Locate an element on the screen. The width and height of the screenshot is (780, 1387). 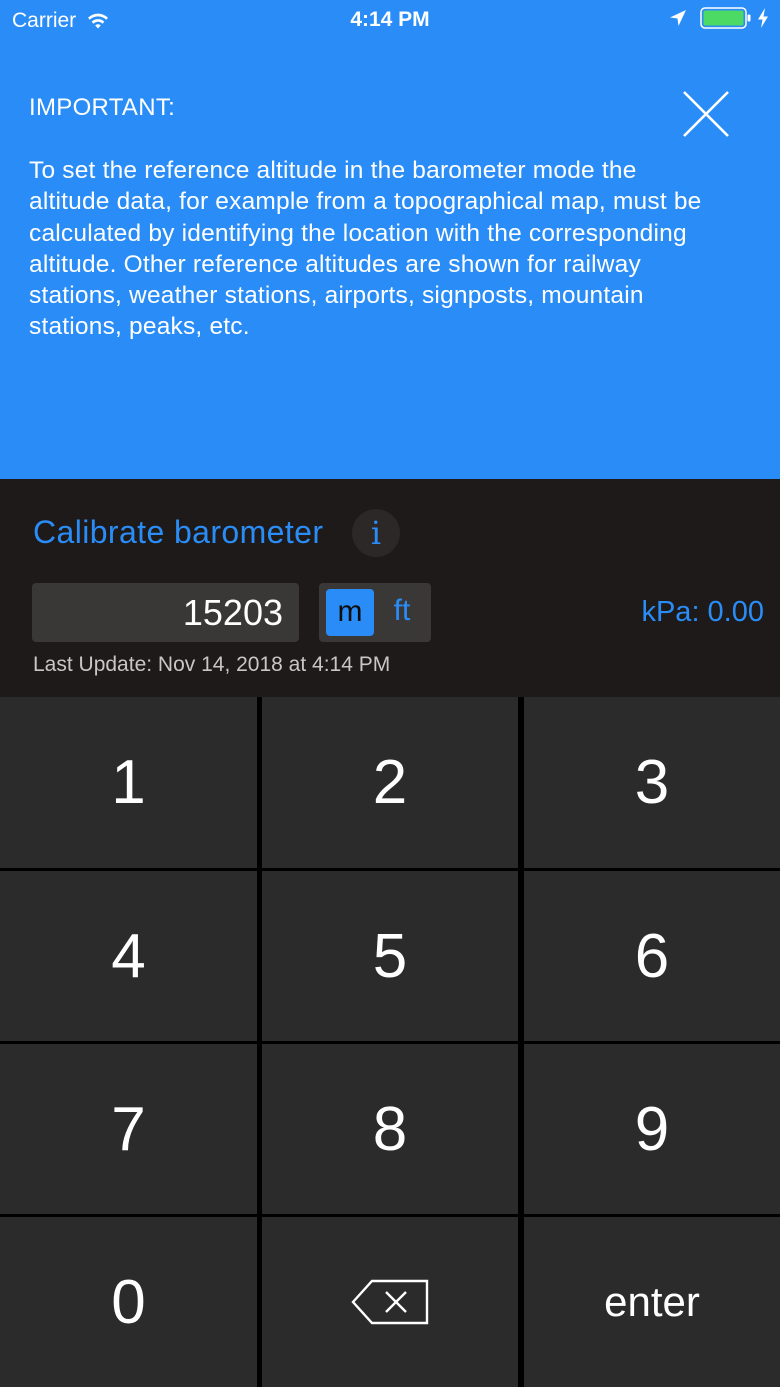
info-heading: IMPORTANT: is located at coordinates (102, 107).